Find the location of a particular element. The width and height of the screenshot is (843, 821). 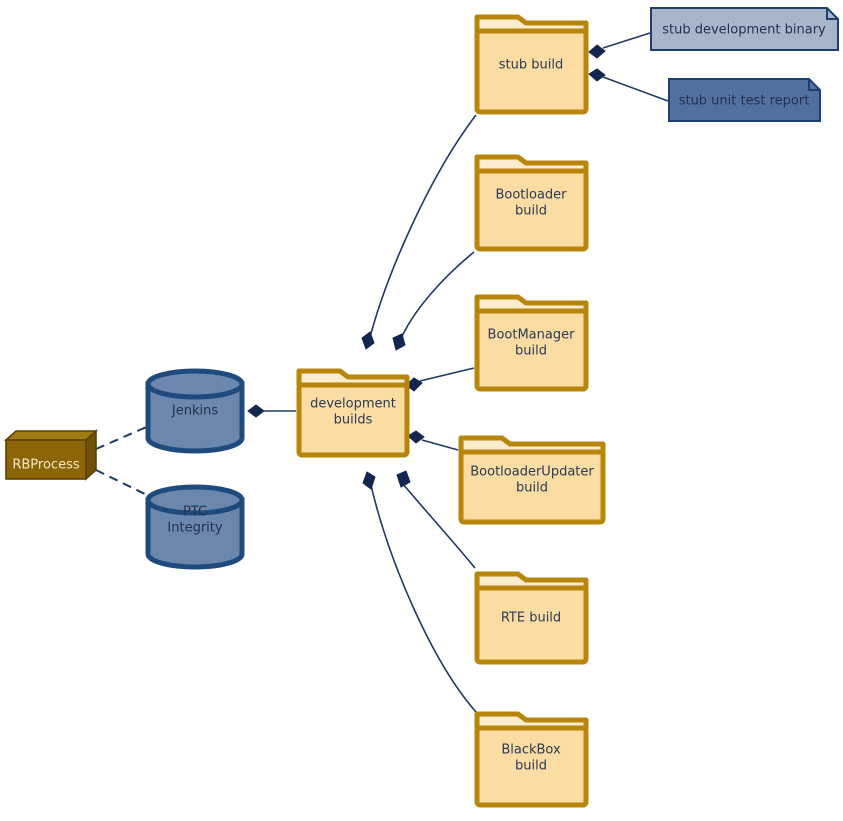

node-stub-development-binary: stub development binary is located at coordinates (744, 29).